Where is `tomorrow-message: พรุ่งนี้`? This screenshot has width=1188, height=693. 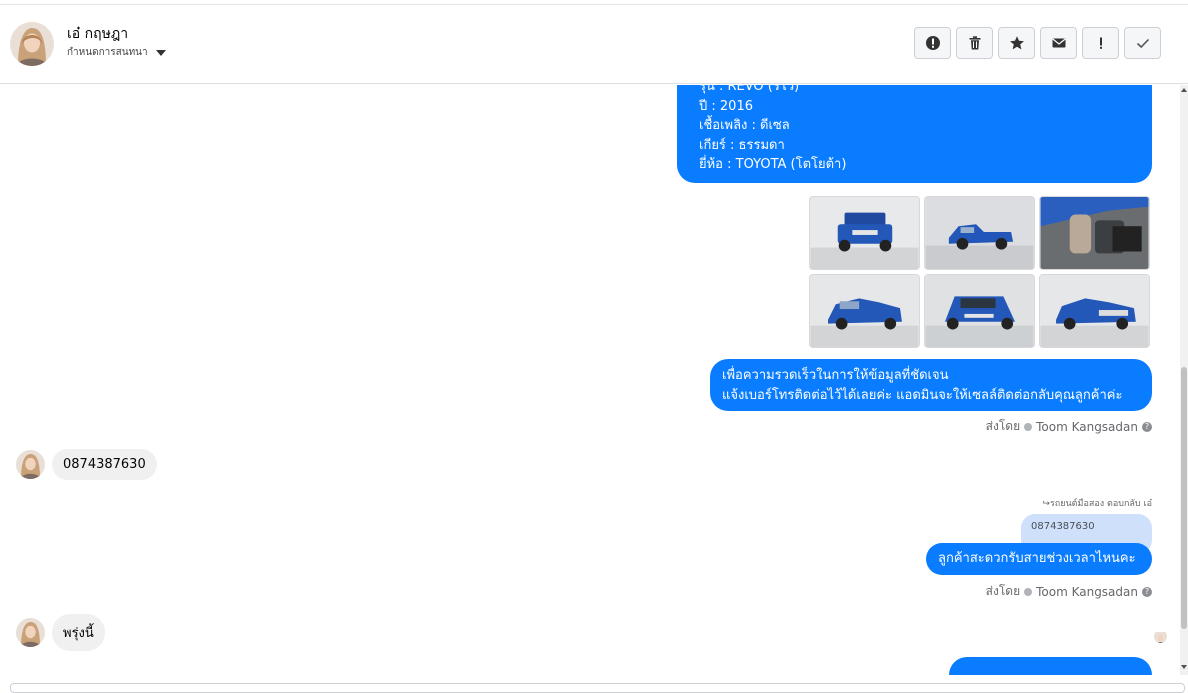 tomorrow-message: พรุ่งนี้ is located at coordinates (78, 632).